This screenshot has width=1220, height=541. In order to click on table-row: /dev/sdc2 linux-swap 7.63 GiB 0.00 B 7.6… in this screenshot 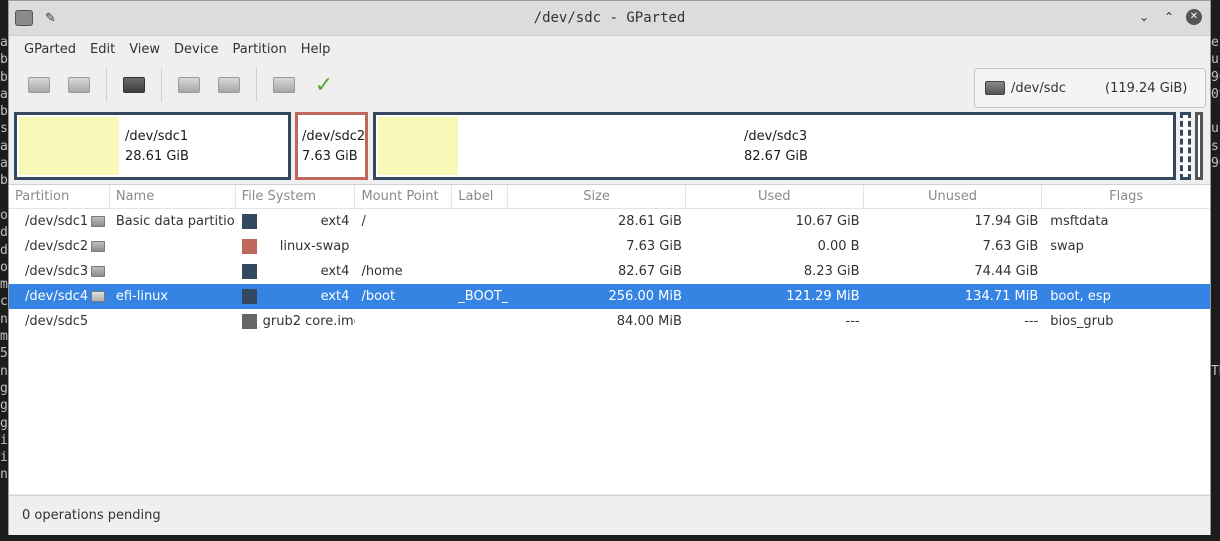, I will do `click(609, 246)`.